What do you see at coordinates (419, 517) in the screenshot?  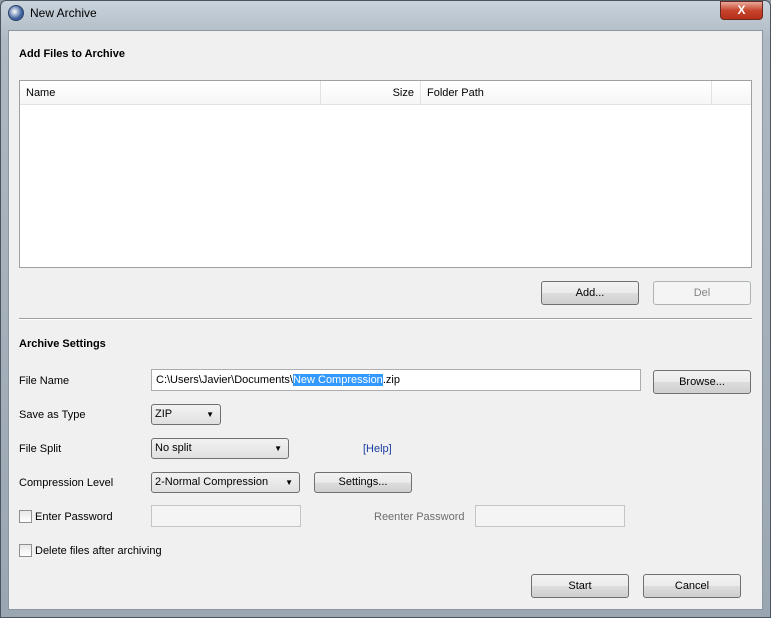 I see `reenter-password-label: Reenter Password` at bounding box center [419, 517].